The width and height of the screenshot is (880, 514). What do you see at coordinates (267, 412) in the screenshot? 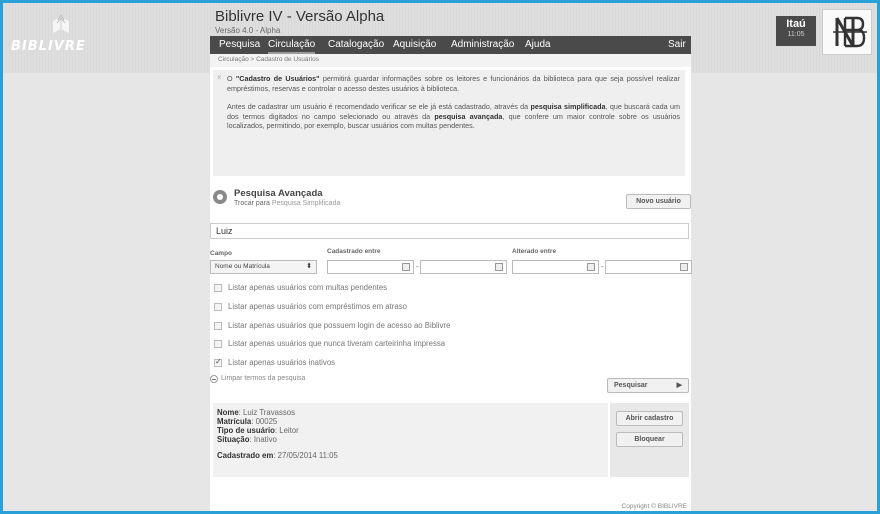
I see `name-value: : Luiz Travassos` at bounding box center [267, 412].